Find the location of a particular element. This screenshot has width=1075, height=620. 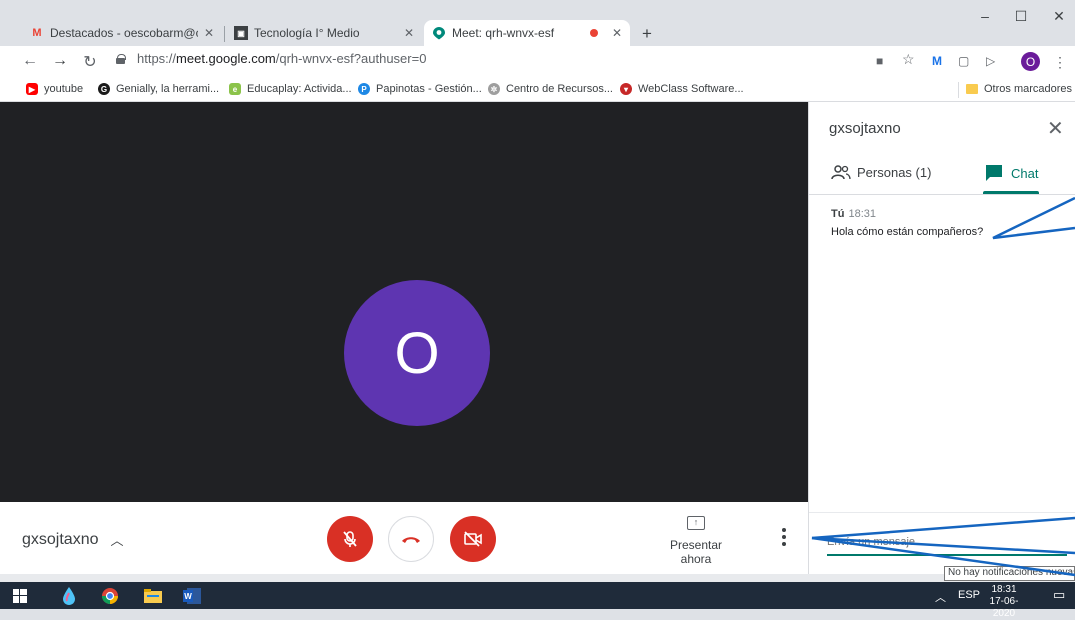

present-label: Presentar ahora is located at coordinates (696, 552).